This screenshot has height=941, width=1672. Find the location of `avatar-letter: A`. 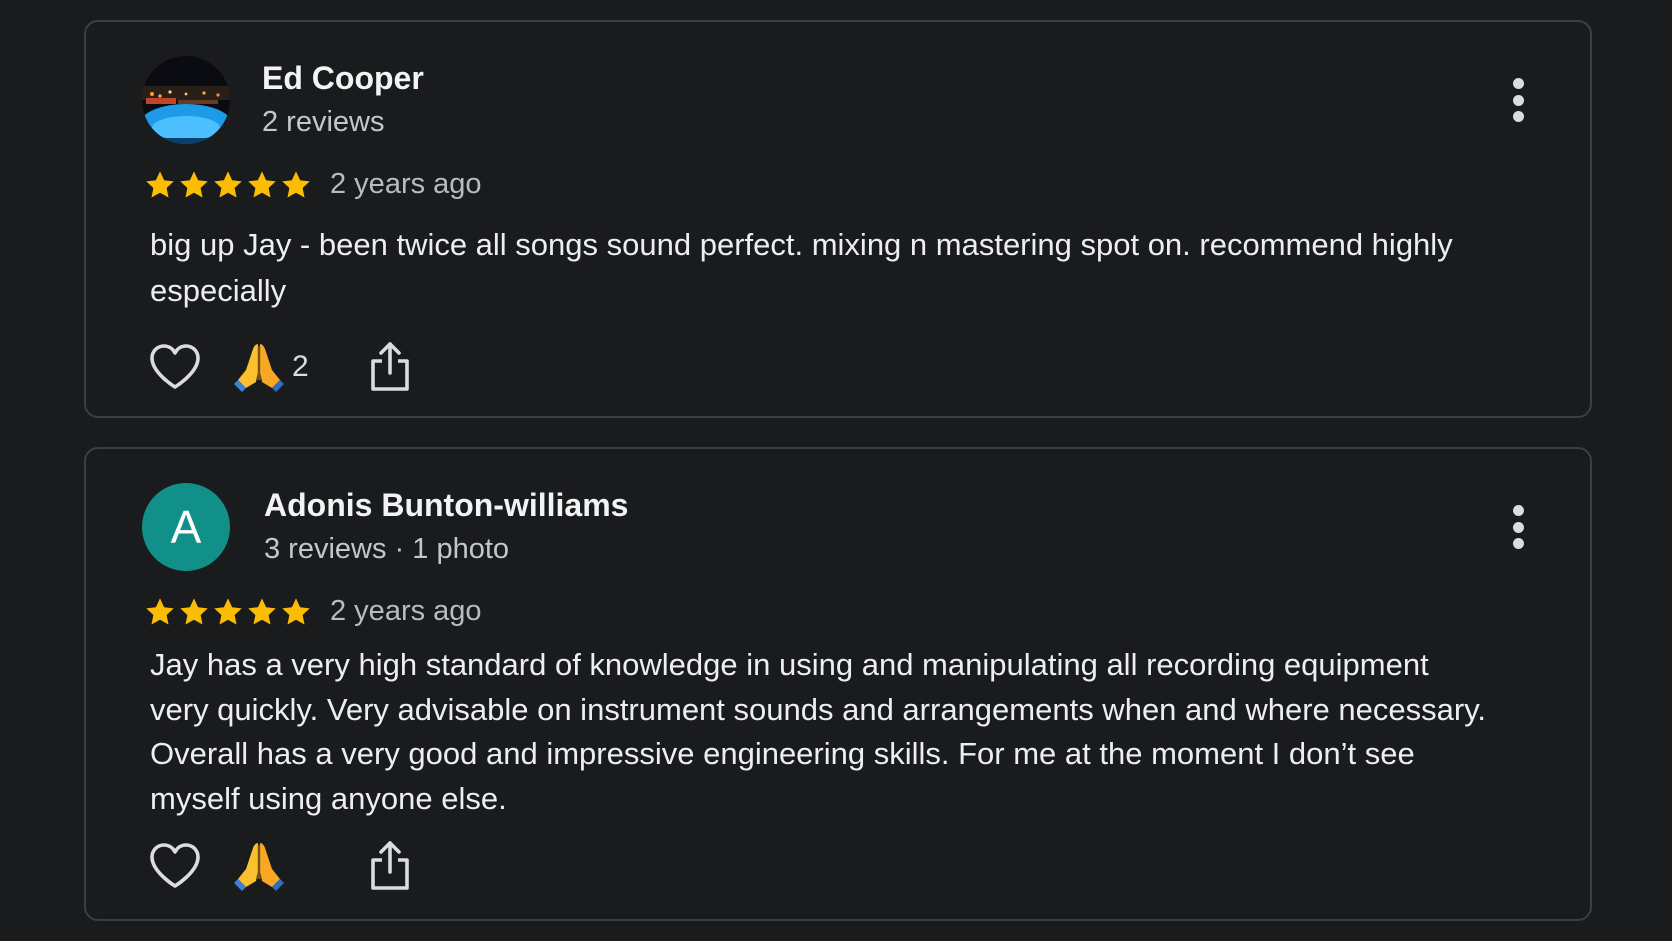

avatar-letter: A is located at coordinates (186, 527).